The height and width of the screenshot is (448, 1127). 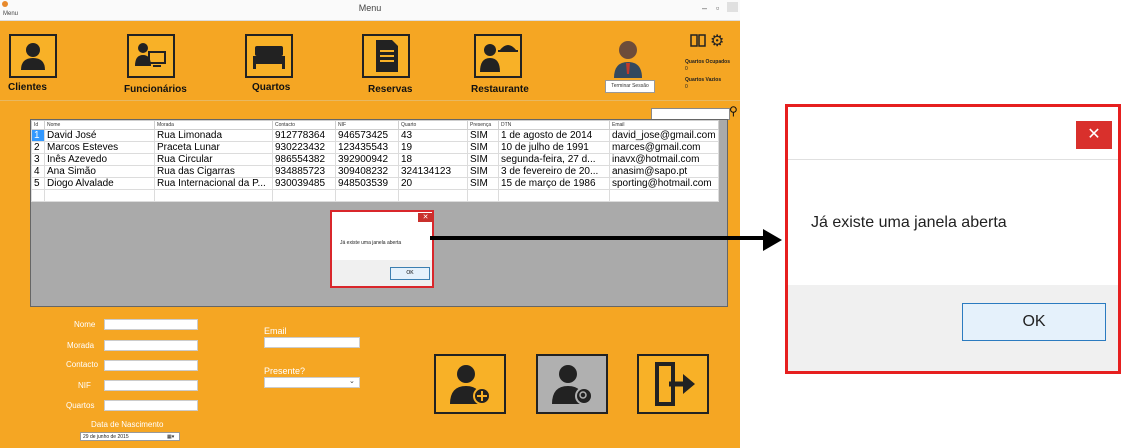 What do you see at coordinates (213, 135) in the screenshot?
I see `table-cell: Rua Limonada` at bounding box center [213, 135].